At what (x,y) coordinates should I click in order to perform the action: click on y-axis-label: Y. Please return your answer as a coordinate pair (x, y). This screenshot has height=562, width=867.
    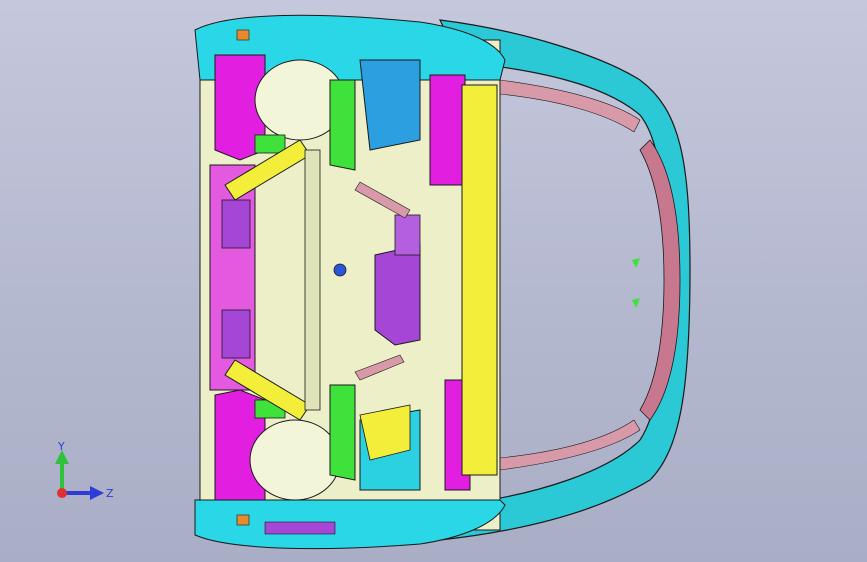
    Looking at the image, I should click on (61, 446).